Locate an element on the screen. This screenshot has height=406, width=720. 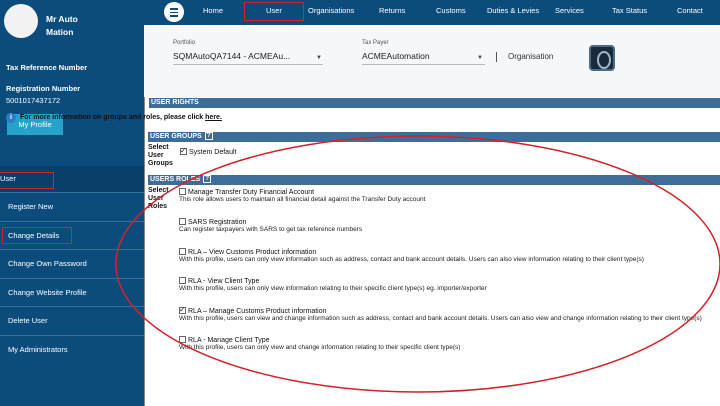
tab-customs: Customs is located at coordinates (451, 12).